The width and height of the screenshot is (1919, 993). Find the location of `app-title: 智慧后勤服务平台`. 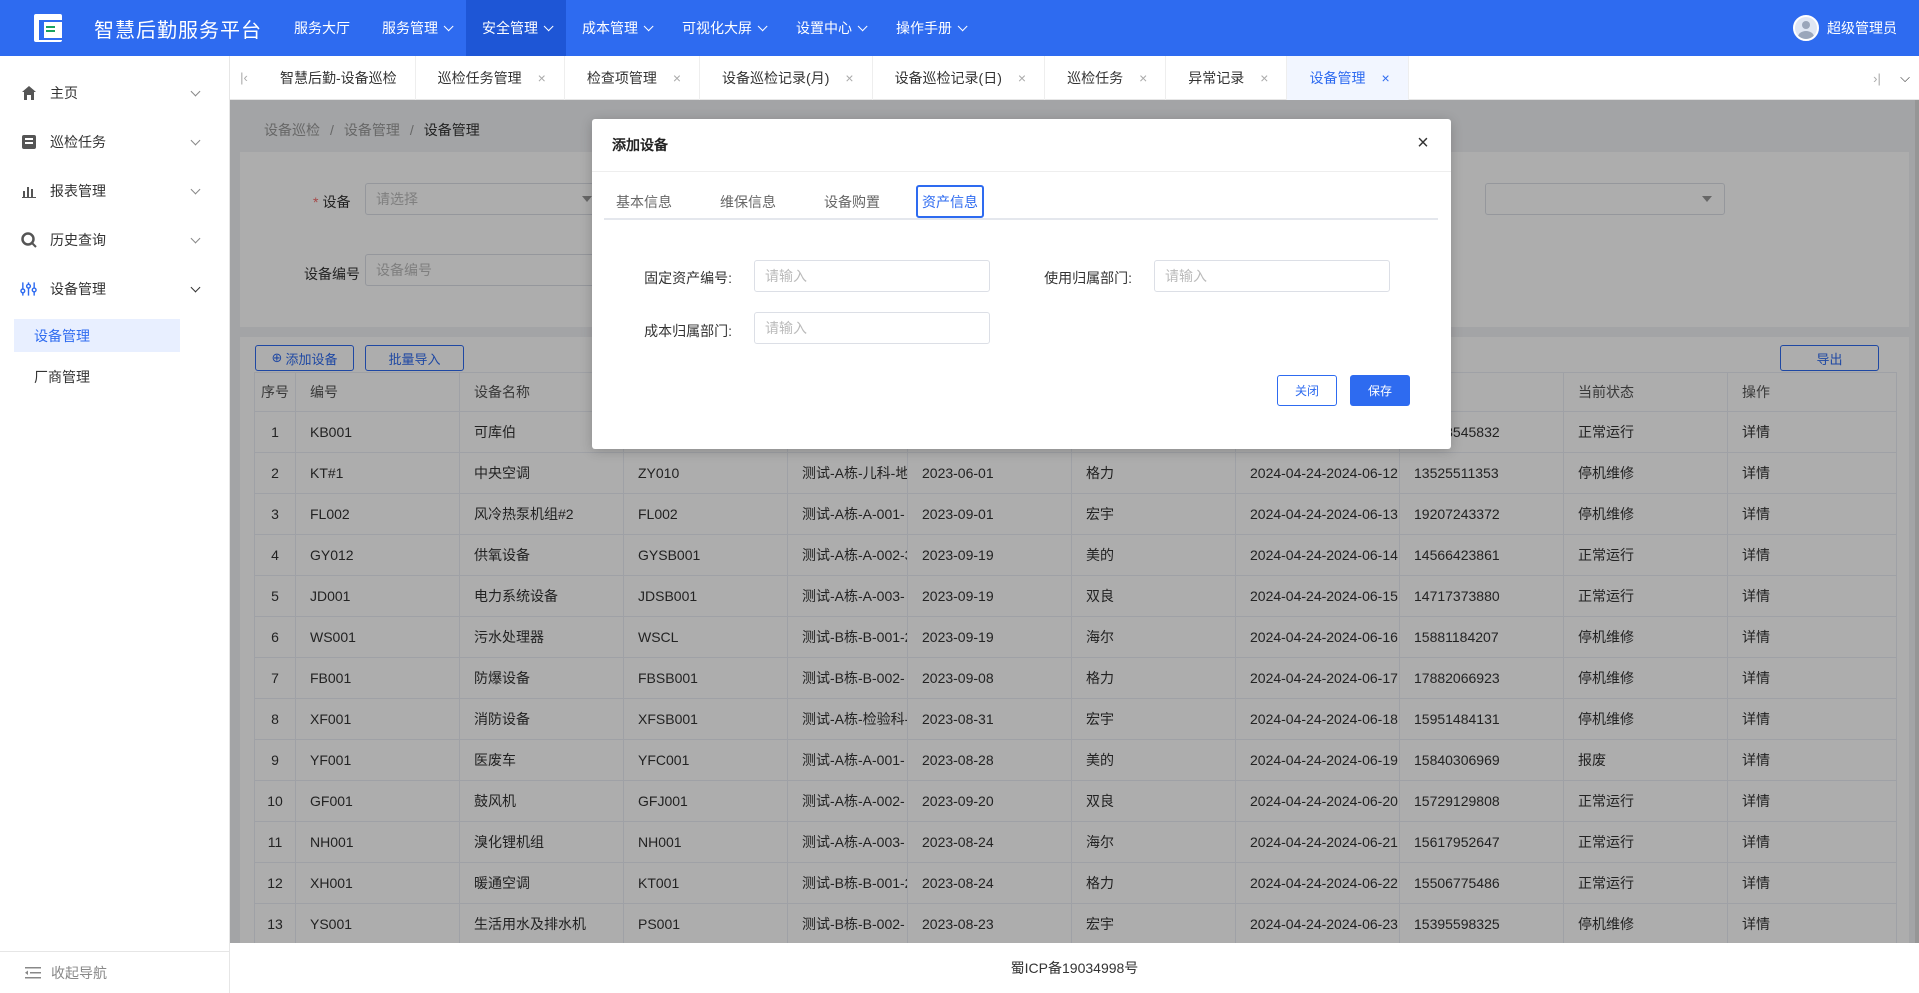

app-title: 智慧后勤服务平台 is located at coordinates (178, 30).